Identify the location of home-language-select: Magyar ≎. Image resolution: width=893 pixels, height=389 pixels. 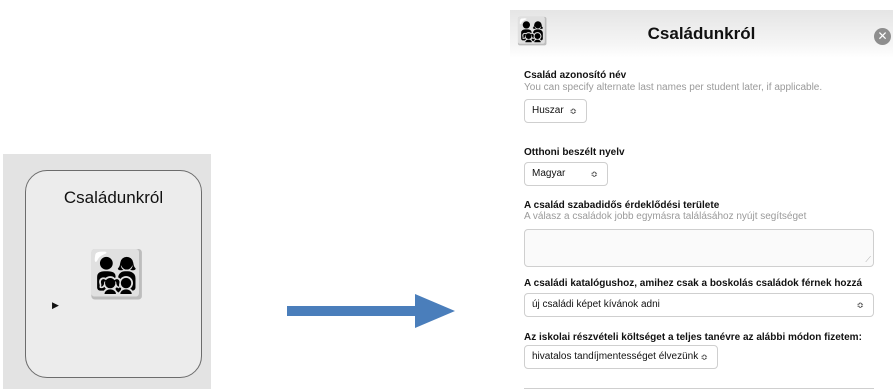
(566, 174).